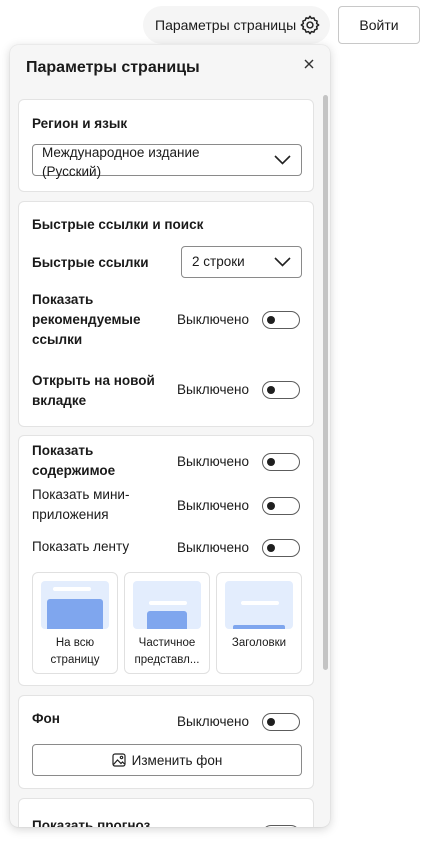  What do you see at coordinates (167, 161) in the screenshot?
I see `region-select: Международное издание (Русский)` at bounding box center [167, 161].